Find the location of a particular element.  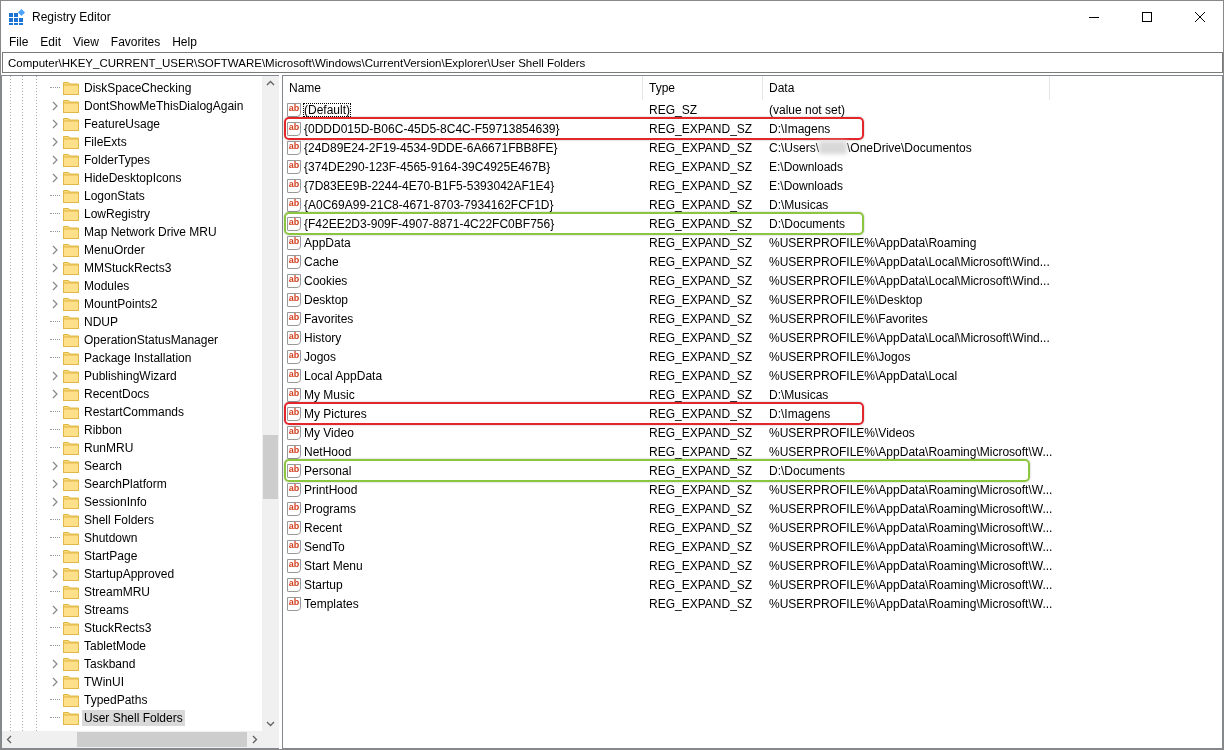

tree-item: DiskSpaceChecking is located at coordinates (138, 88).